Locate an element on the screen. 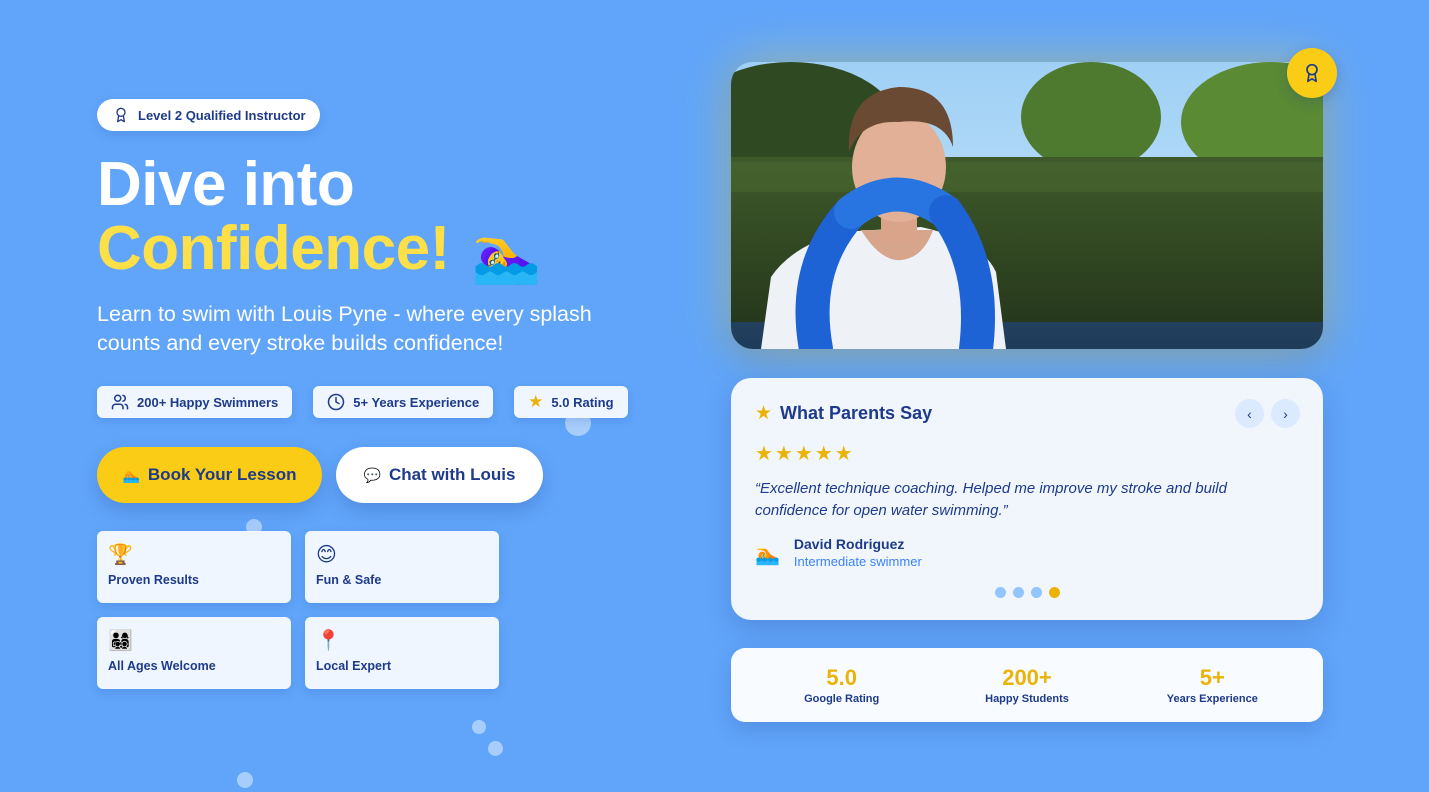 The height and width of the screenshot is (792, 1429). metric-happy-students: 200+ Happy Students is located at coordinates (1026, 684).